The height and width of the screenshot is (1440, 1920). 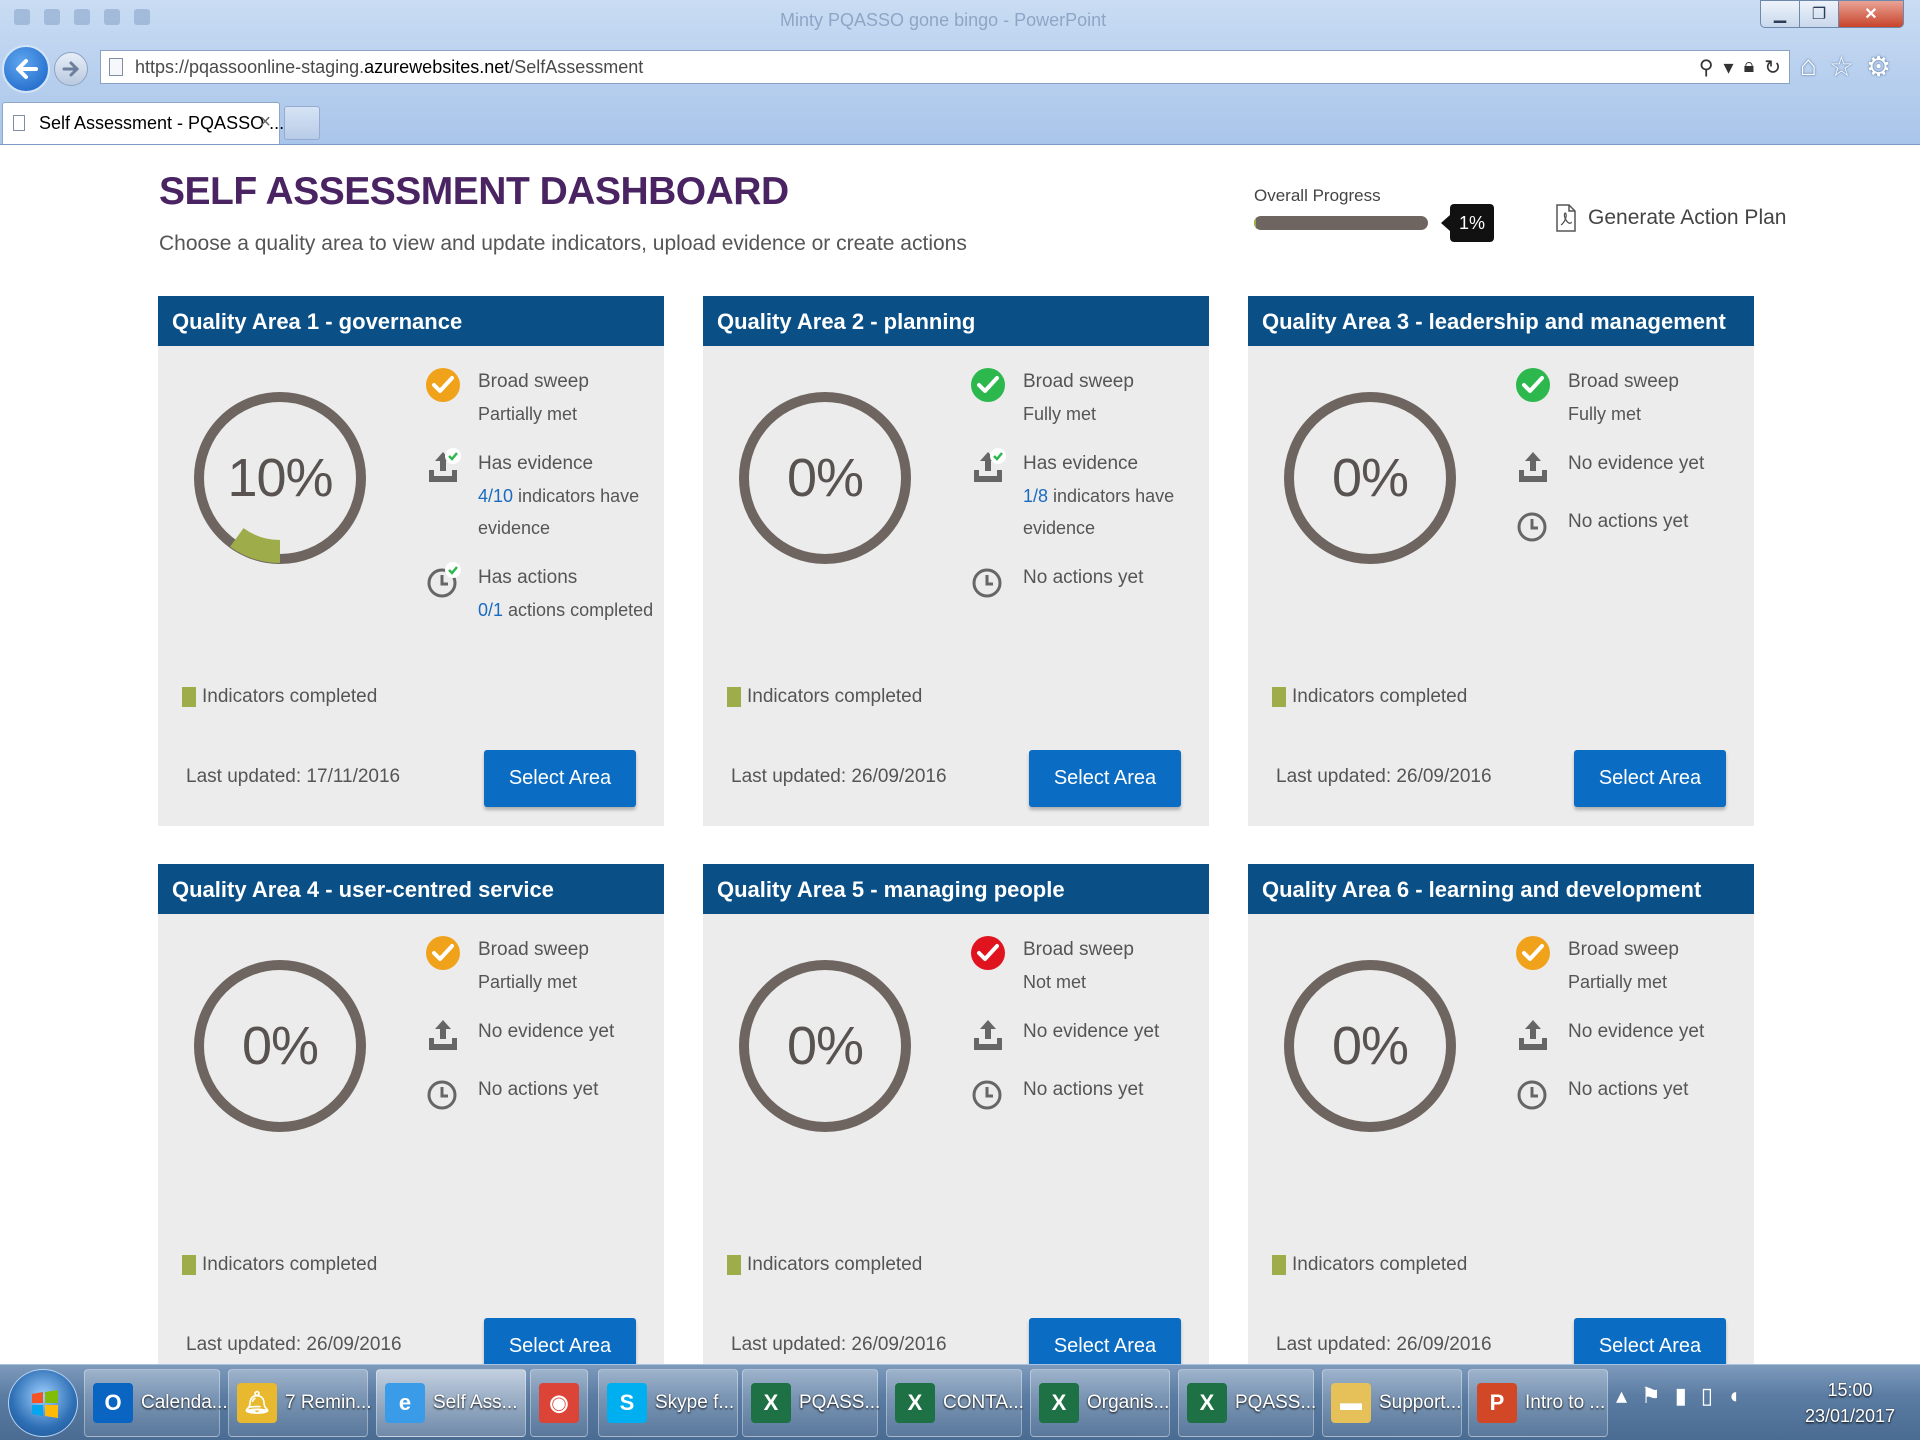 I want to click on restore-button: ❐, so click(x=1819, y=14).